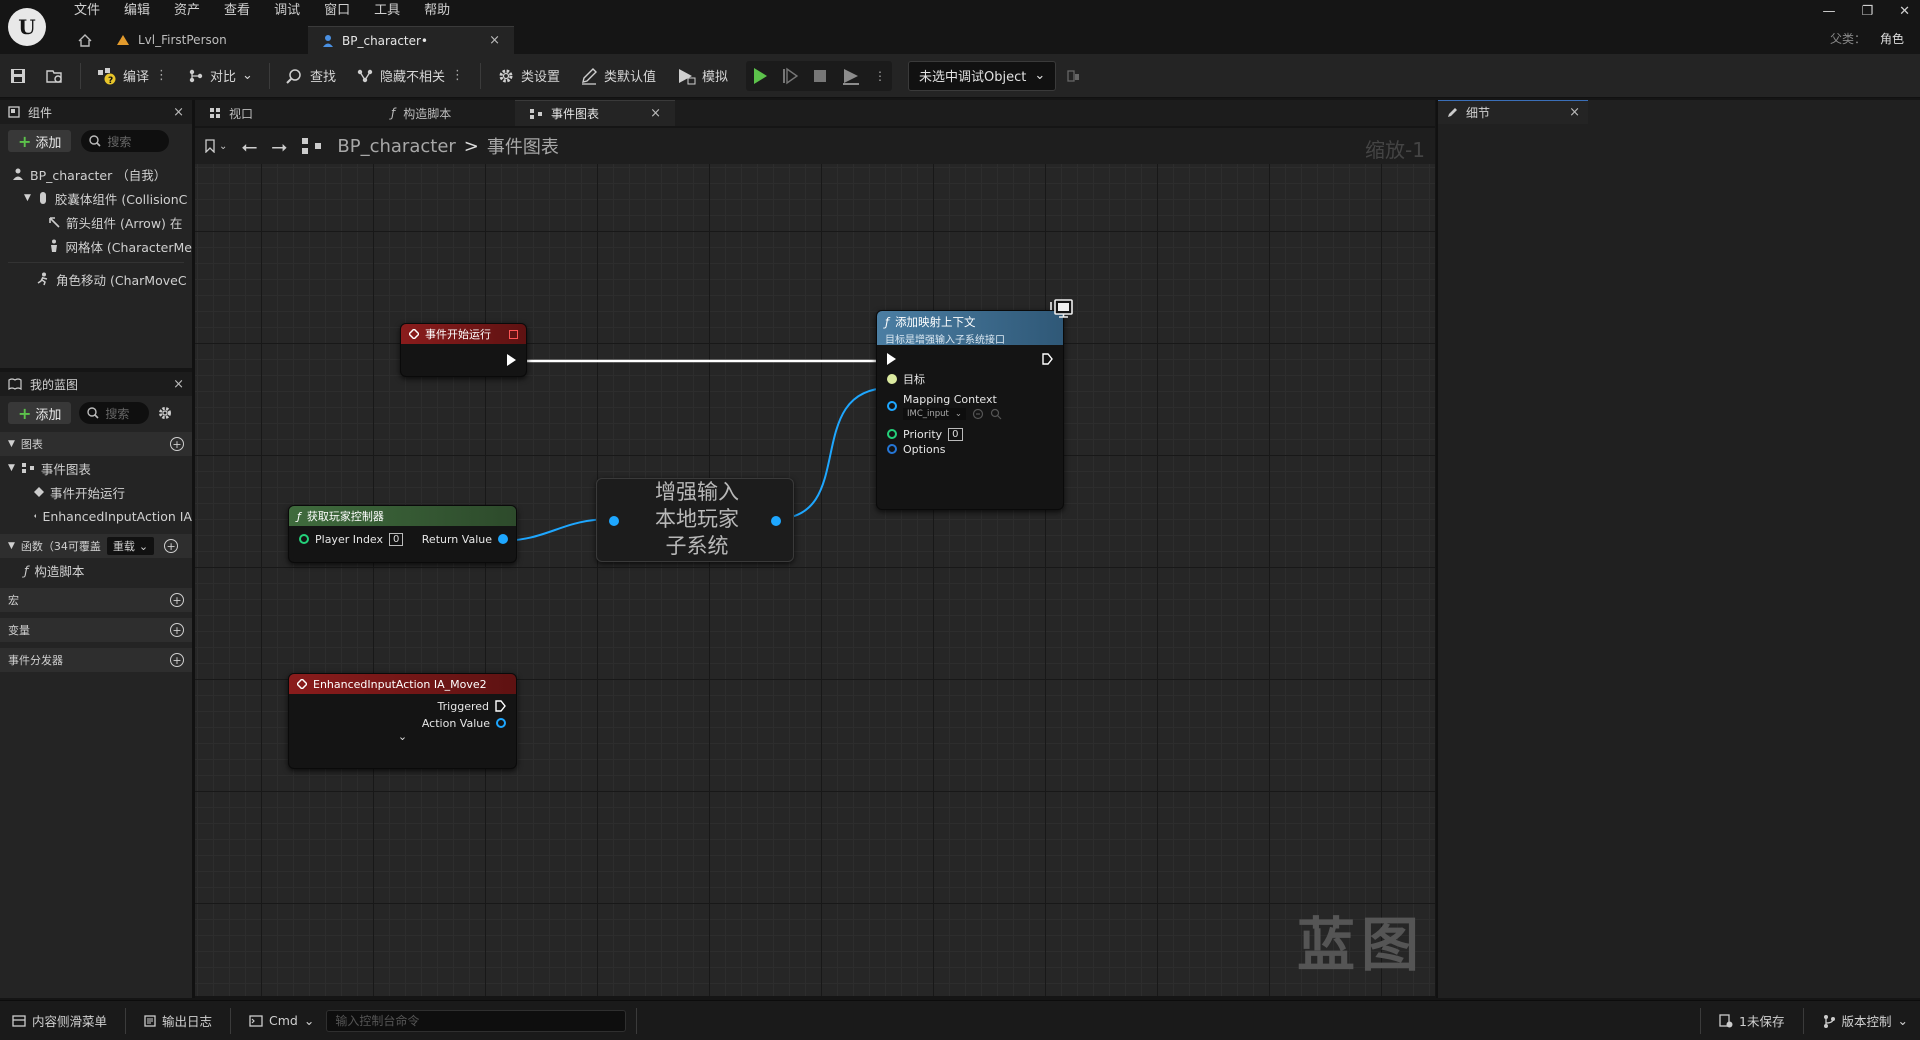 The height and width of the screenshot is (1040, 1920). I want to click on breadcrumb-root: BP_character, so click(396, 146).